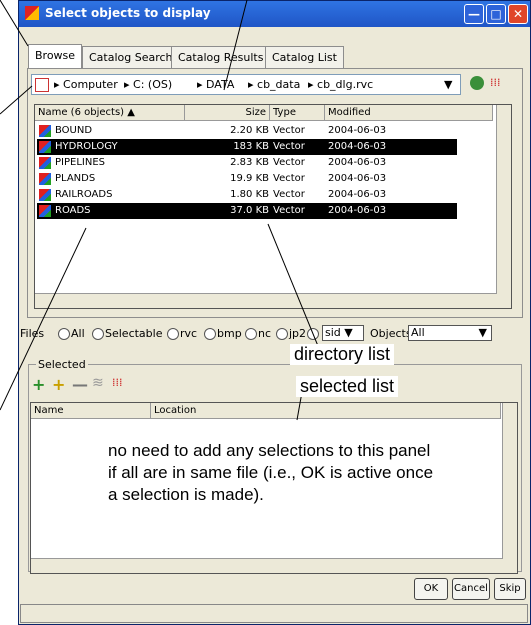 The height and width of the screenshot is (625, 531). What do you see at coordinates (347, 386) in the screenshot?
I see `selected-list-callout: selected list` at bounding box center [347, 386].